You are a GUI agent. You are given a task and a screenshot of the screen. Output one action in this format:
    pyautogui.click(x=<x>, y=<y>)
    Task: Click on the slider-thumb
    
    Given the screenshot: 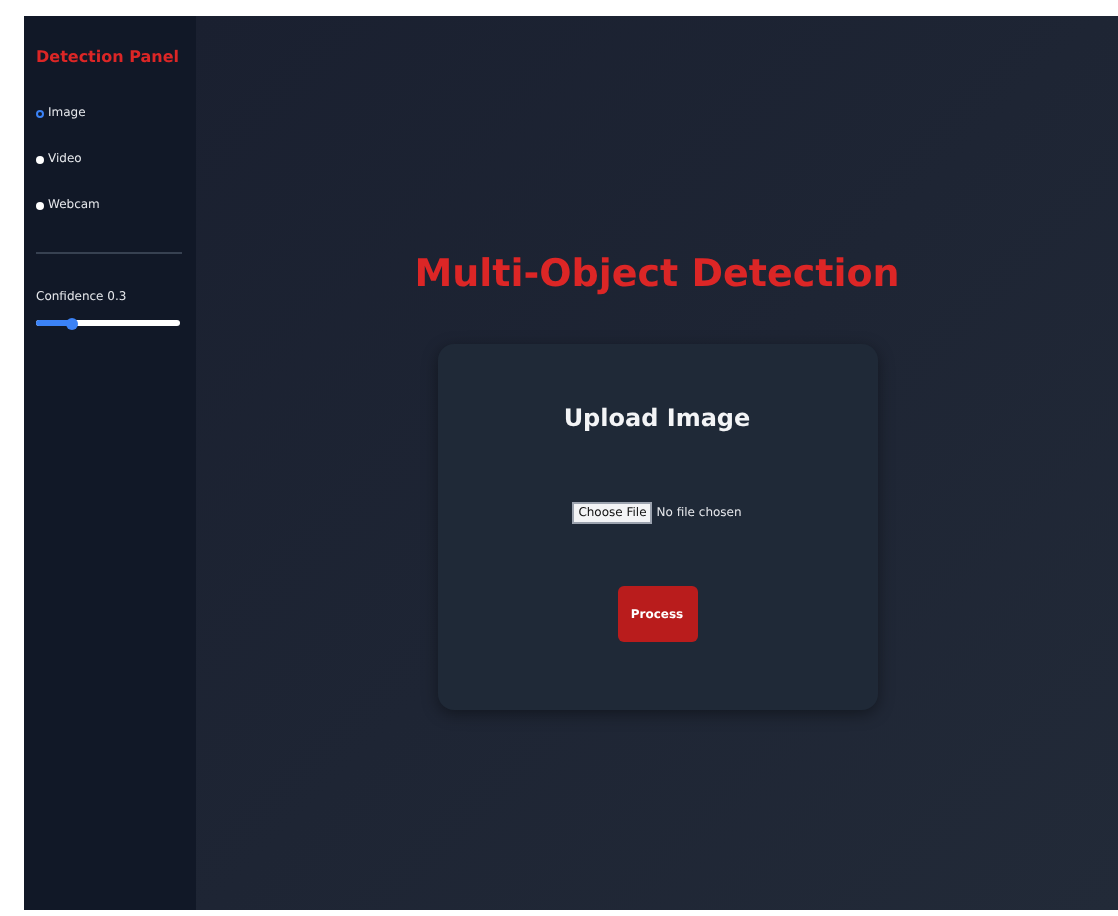 What is the action you would take?
    pyautogui.click(x=72, y=323)
    